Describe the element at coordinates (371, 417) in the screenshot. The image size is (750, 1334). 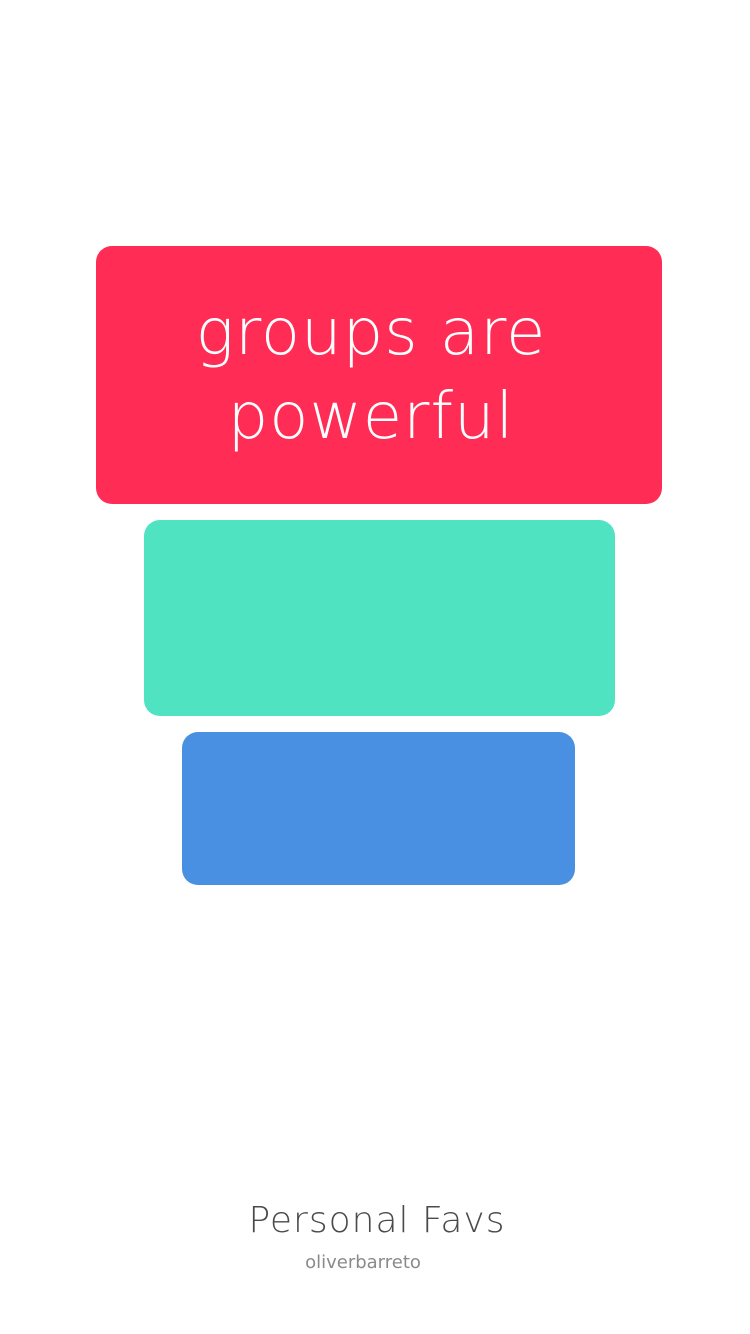
I see `headline-line-2: powerful` at that location.